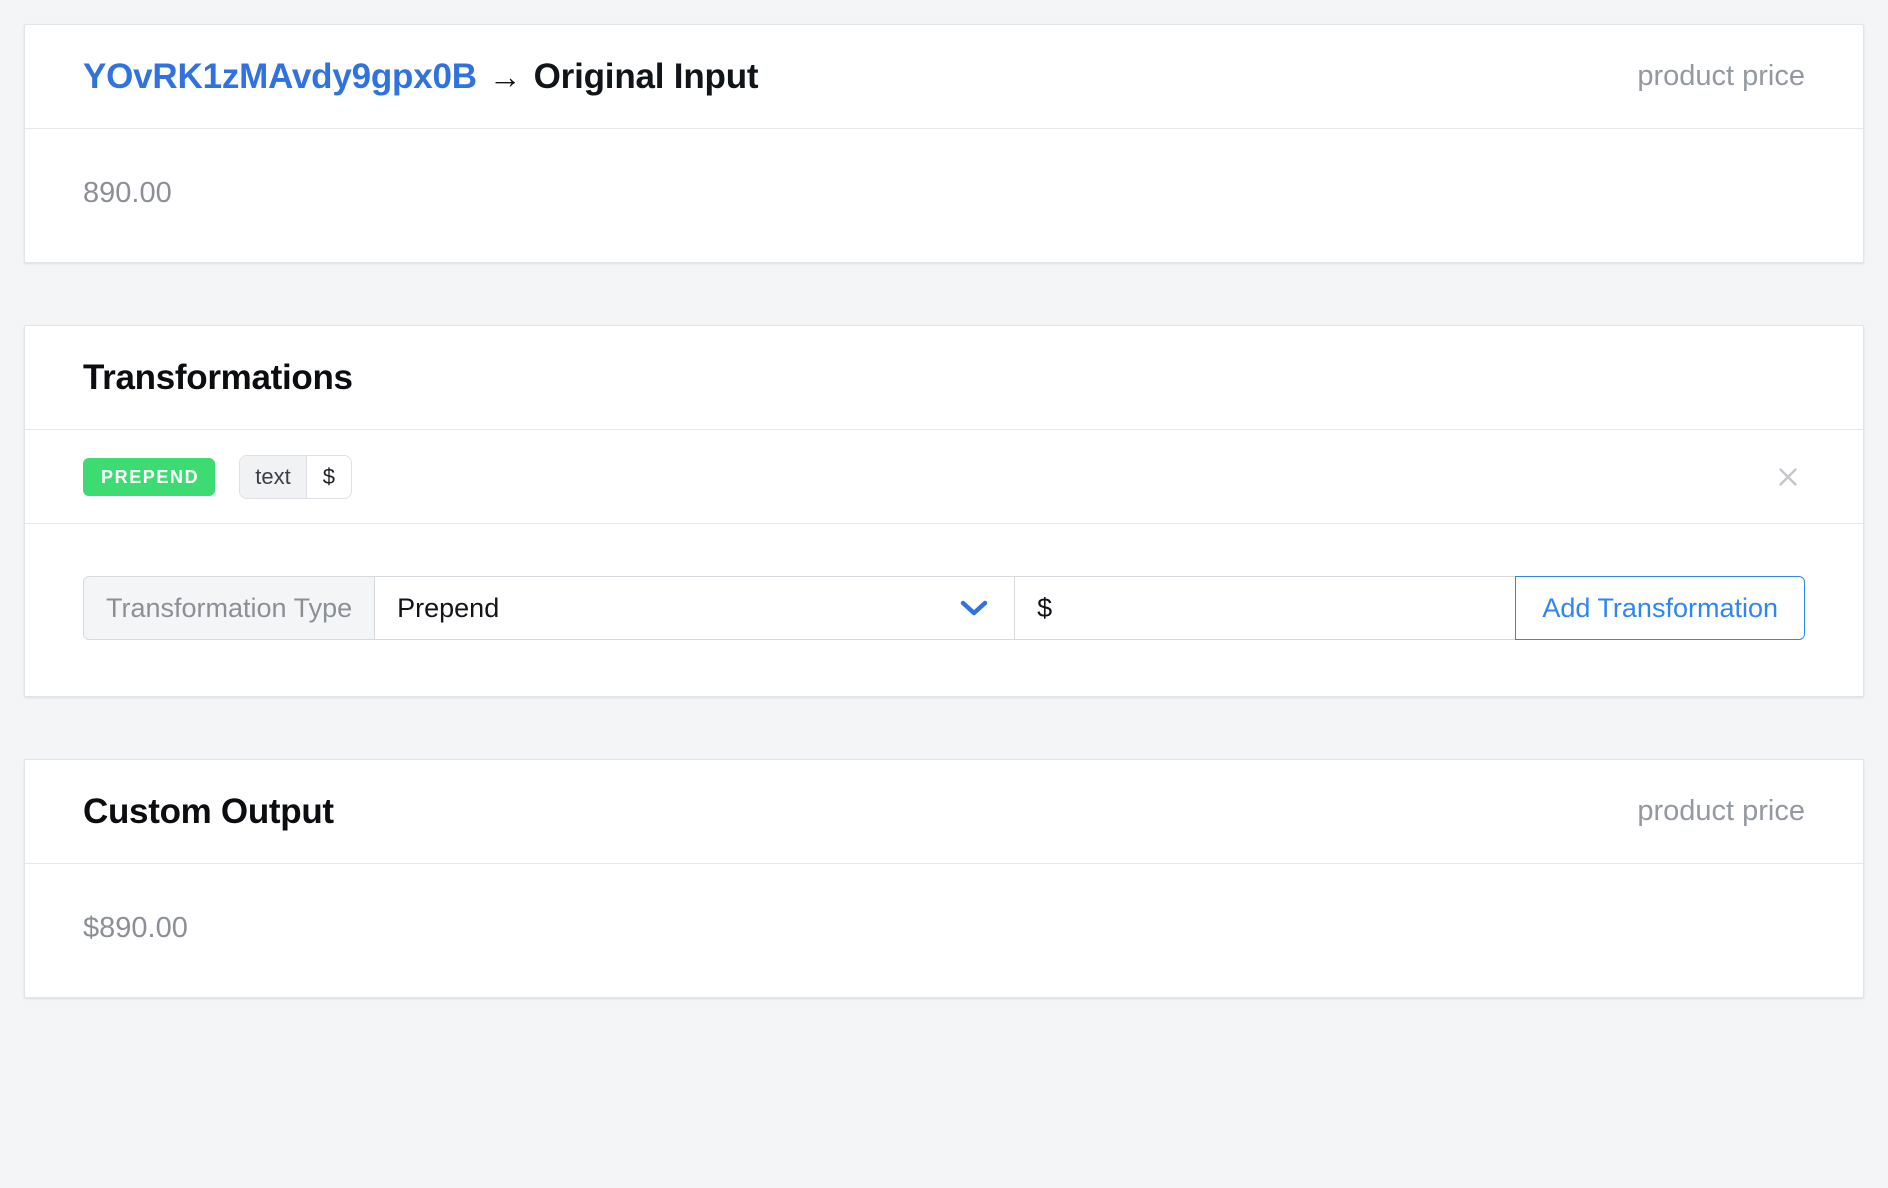 The width and height of the screenshot is (1888, 1188). What do you see at coordinates (1265, 608) in the screenshot?
I see `transformation-value-input` at bounding box center [1265, 608].